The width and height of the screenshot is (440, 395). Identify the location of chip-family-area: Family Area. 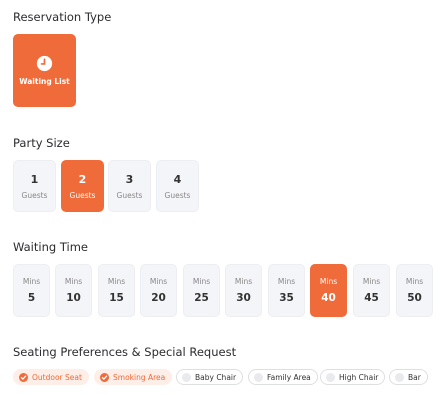
(283, 377).